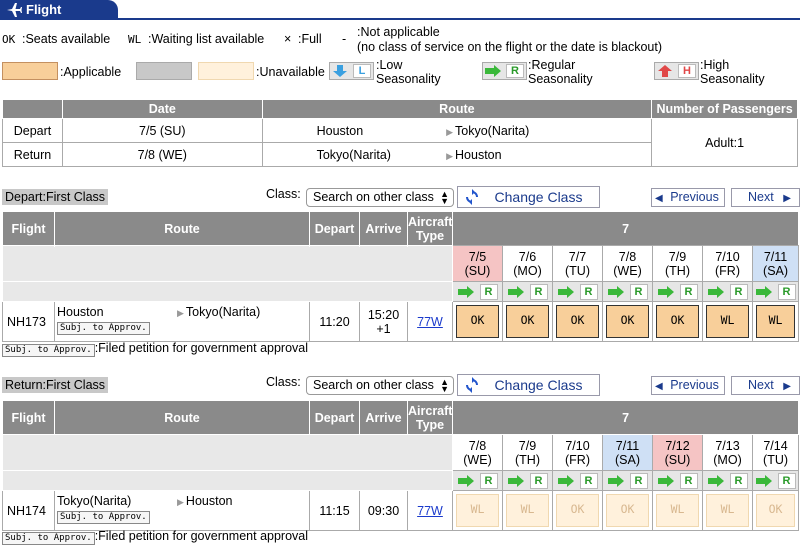 Image resolution: width=800 pixels, height=550 pixels. Describe the element at coordinates (380, 197) in the screenshot. I see `depart-class-select: Search on other class ▲ ▼` at that location.